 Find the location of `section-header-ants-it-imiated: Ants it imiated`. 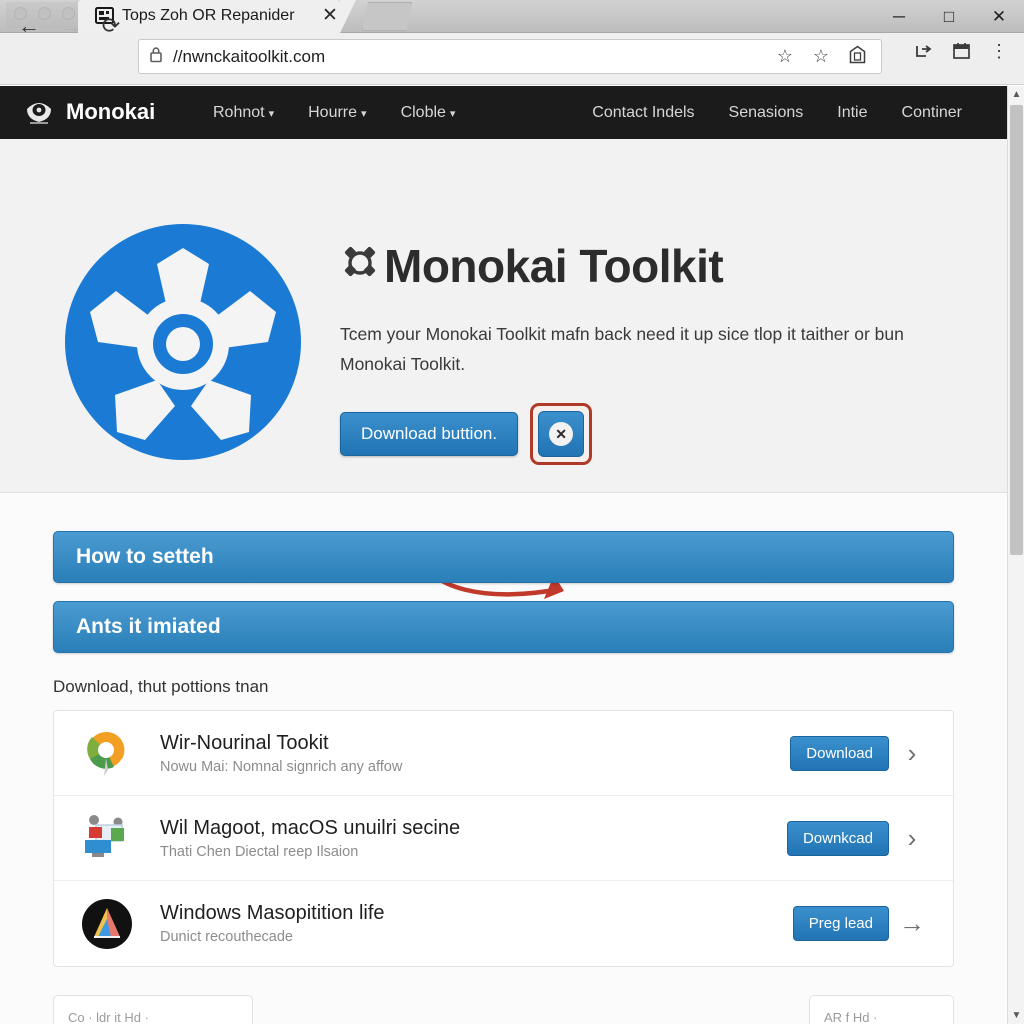

section-header-ants-it-imiated: Ants it imiated is located at coordinates (503, 627).